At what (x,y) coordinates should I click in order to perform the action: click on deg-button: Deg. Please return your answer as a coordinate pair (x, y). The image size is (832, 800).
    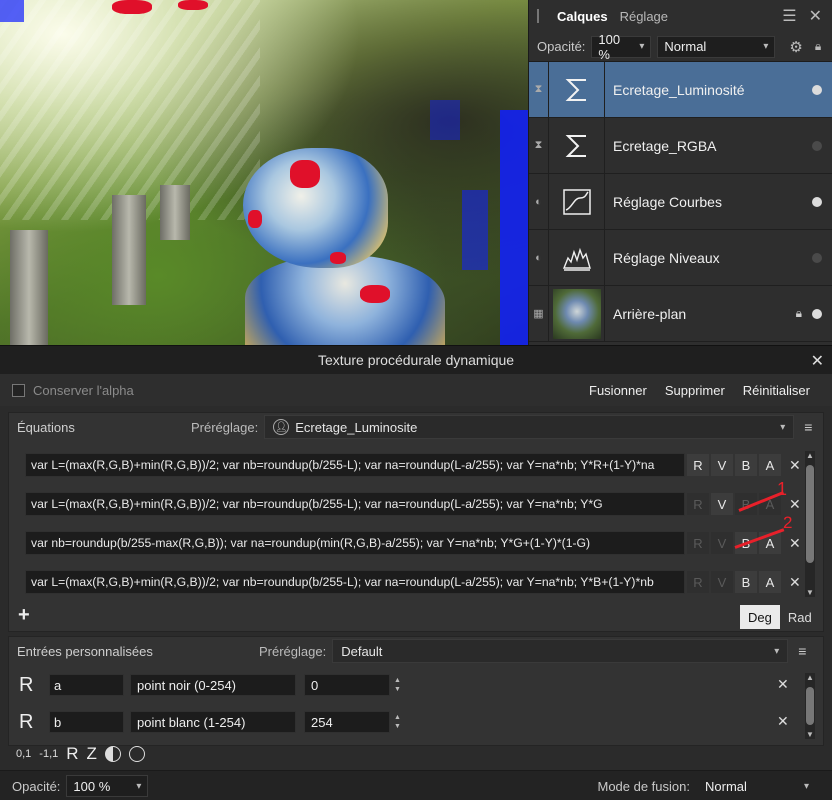
    Looking at the image, I should click on (760, 617).